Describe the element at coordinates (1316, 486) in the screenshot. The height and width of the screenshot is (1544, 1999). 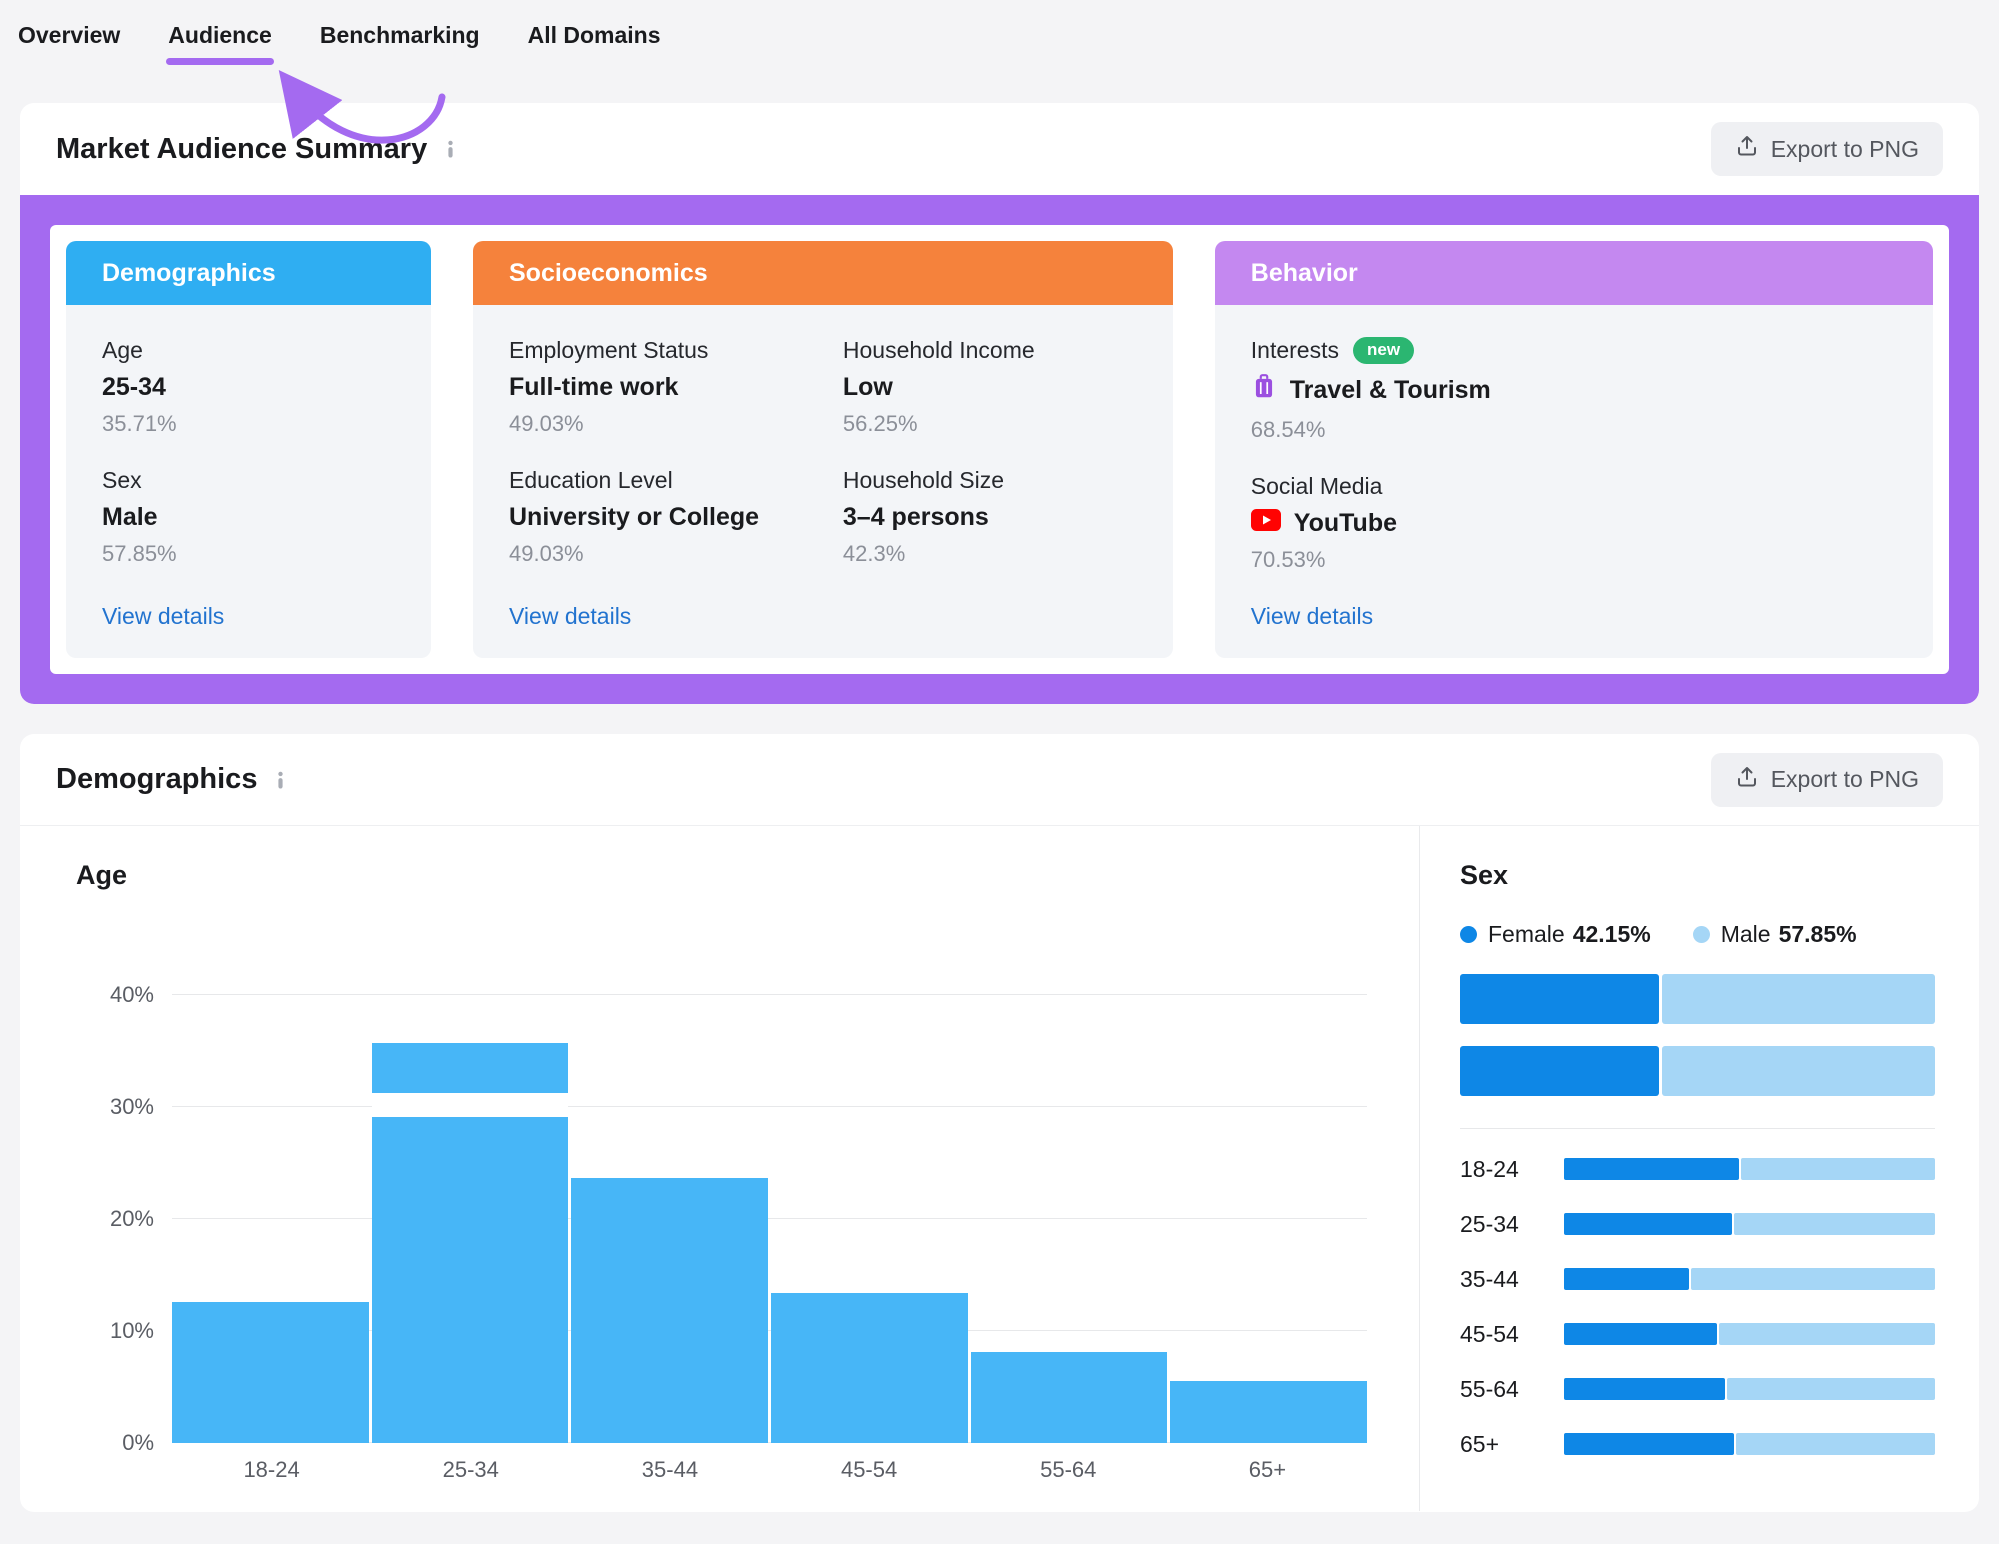
I see `stat-label: Social Media` at that location.